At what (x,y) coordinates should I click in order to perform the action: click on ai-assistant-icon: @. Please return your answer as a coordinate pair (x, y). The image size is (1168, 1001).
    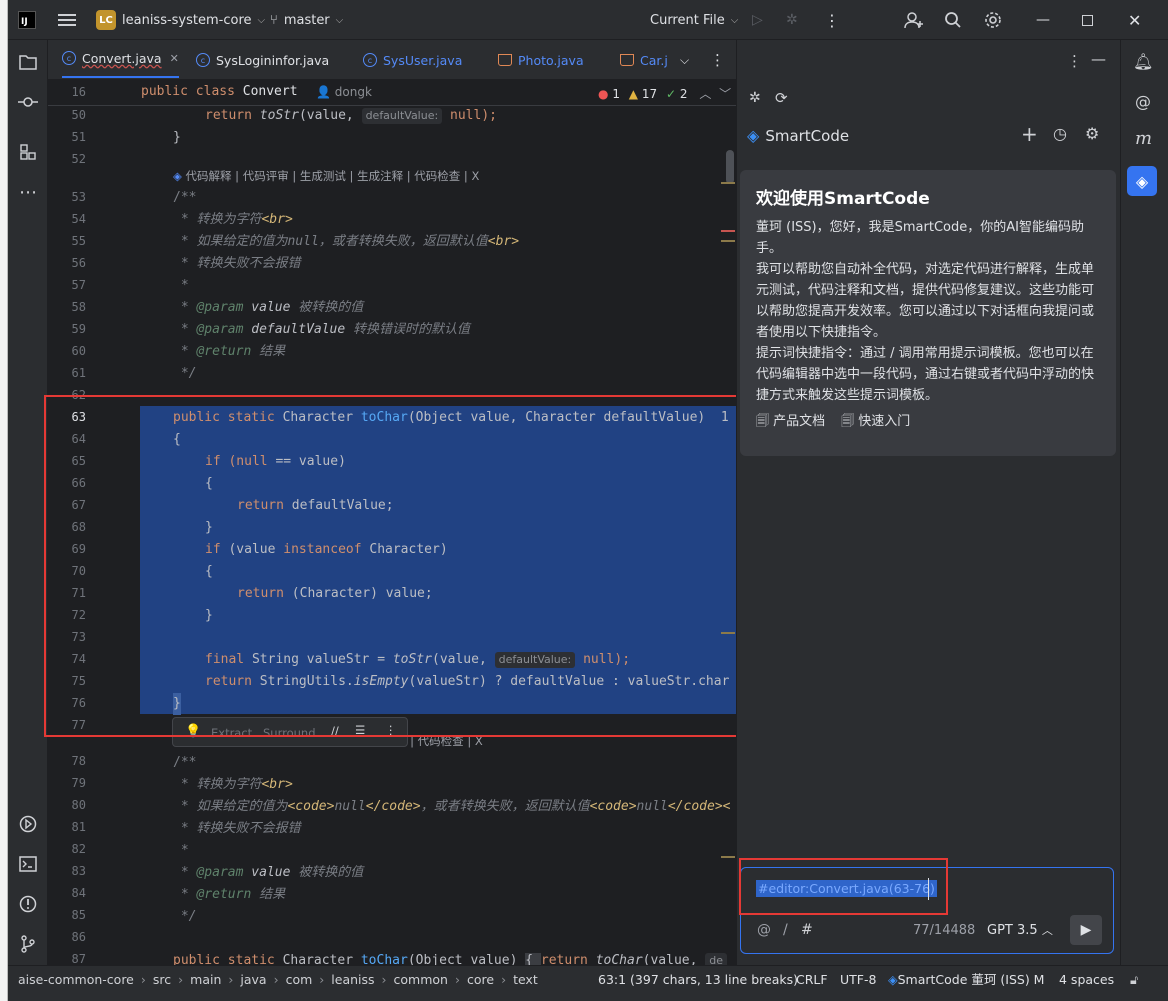
    Looking at the image, I should click on (1143, 101).